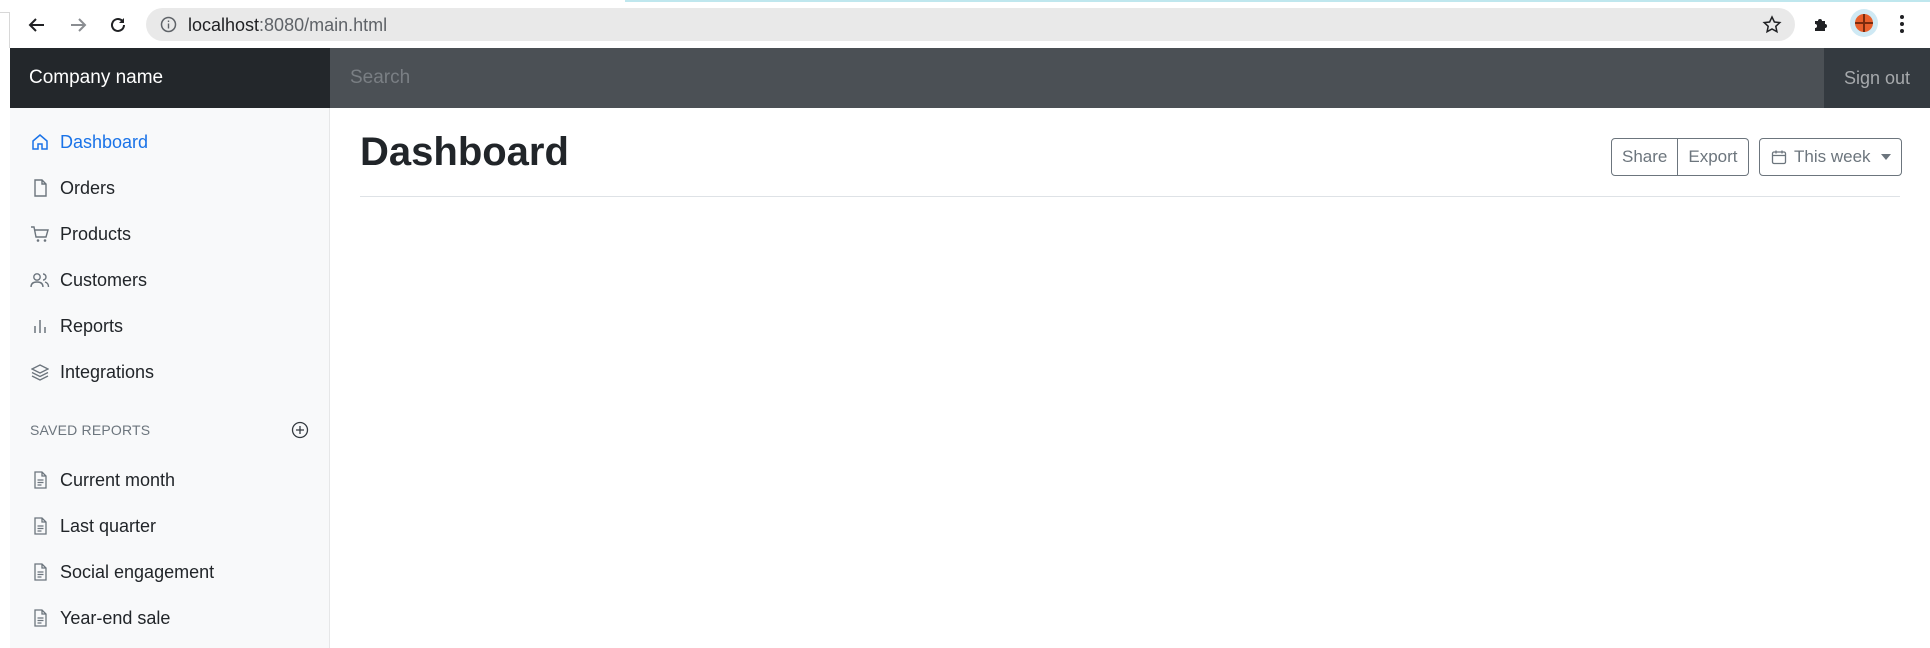  What do you see at coordinates (40, 326) in the screenshot?
I see `bar-chart-icon` at bounding box center [40, 326].